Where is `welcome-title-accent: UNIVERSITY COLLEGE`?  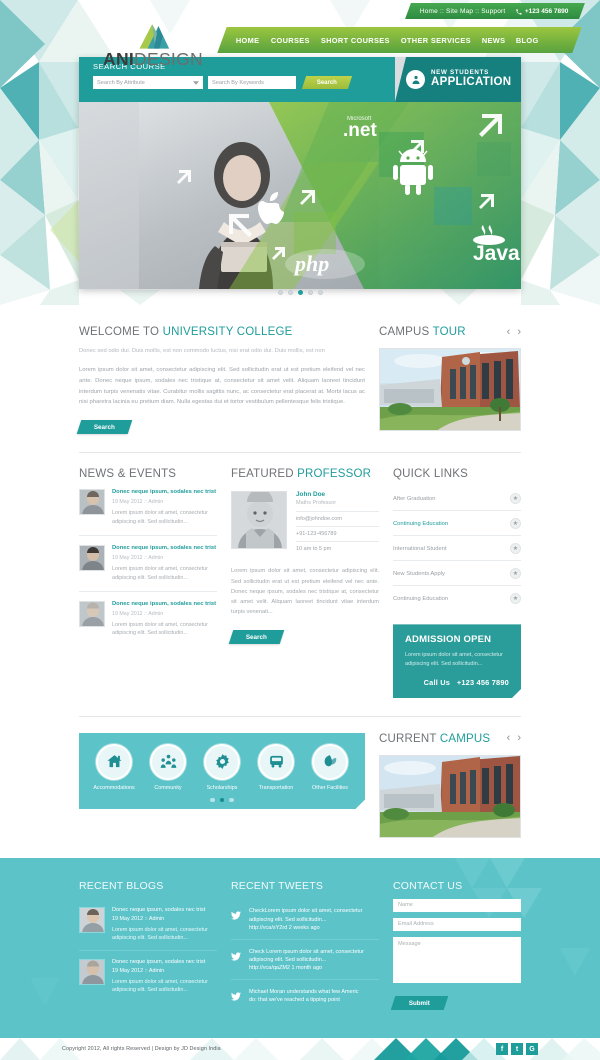 welcome-title-accent: UNIVERSITY COLLEGE is located at coordinates (227, 332).